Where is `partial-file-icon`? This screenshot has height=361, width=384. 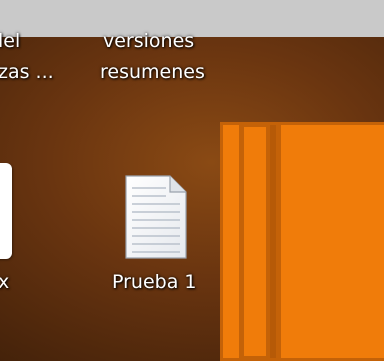 partial-file-icon is located at coordinates (6, 211).